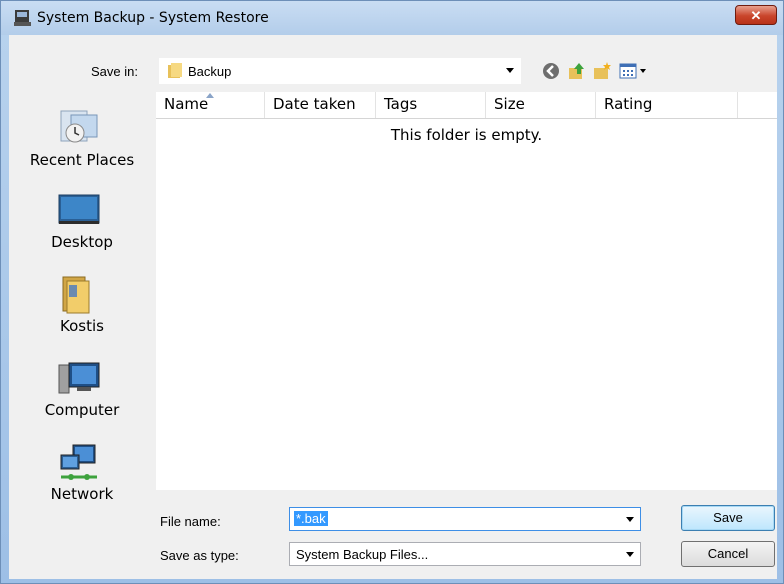 This screenshot has width=784, height=584. I want to click on up-folder-icon, so click(577, 71).